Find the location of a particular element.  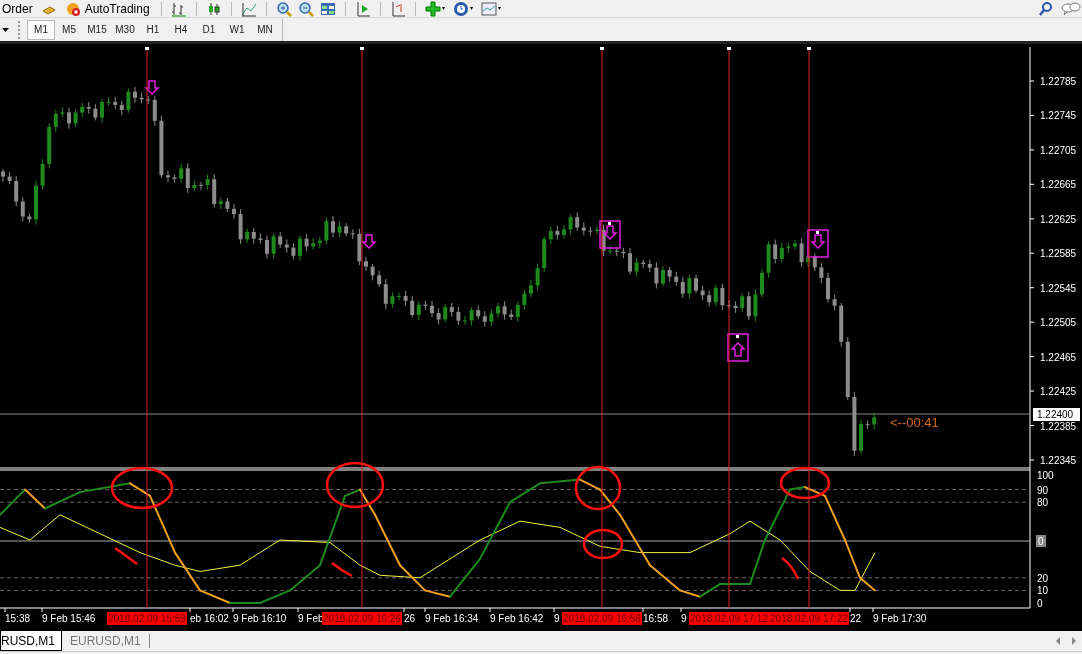

indicator-level-label: 100 is located at coordinates (1045, 475).